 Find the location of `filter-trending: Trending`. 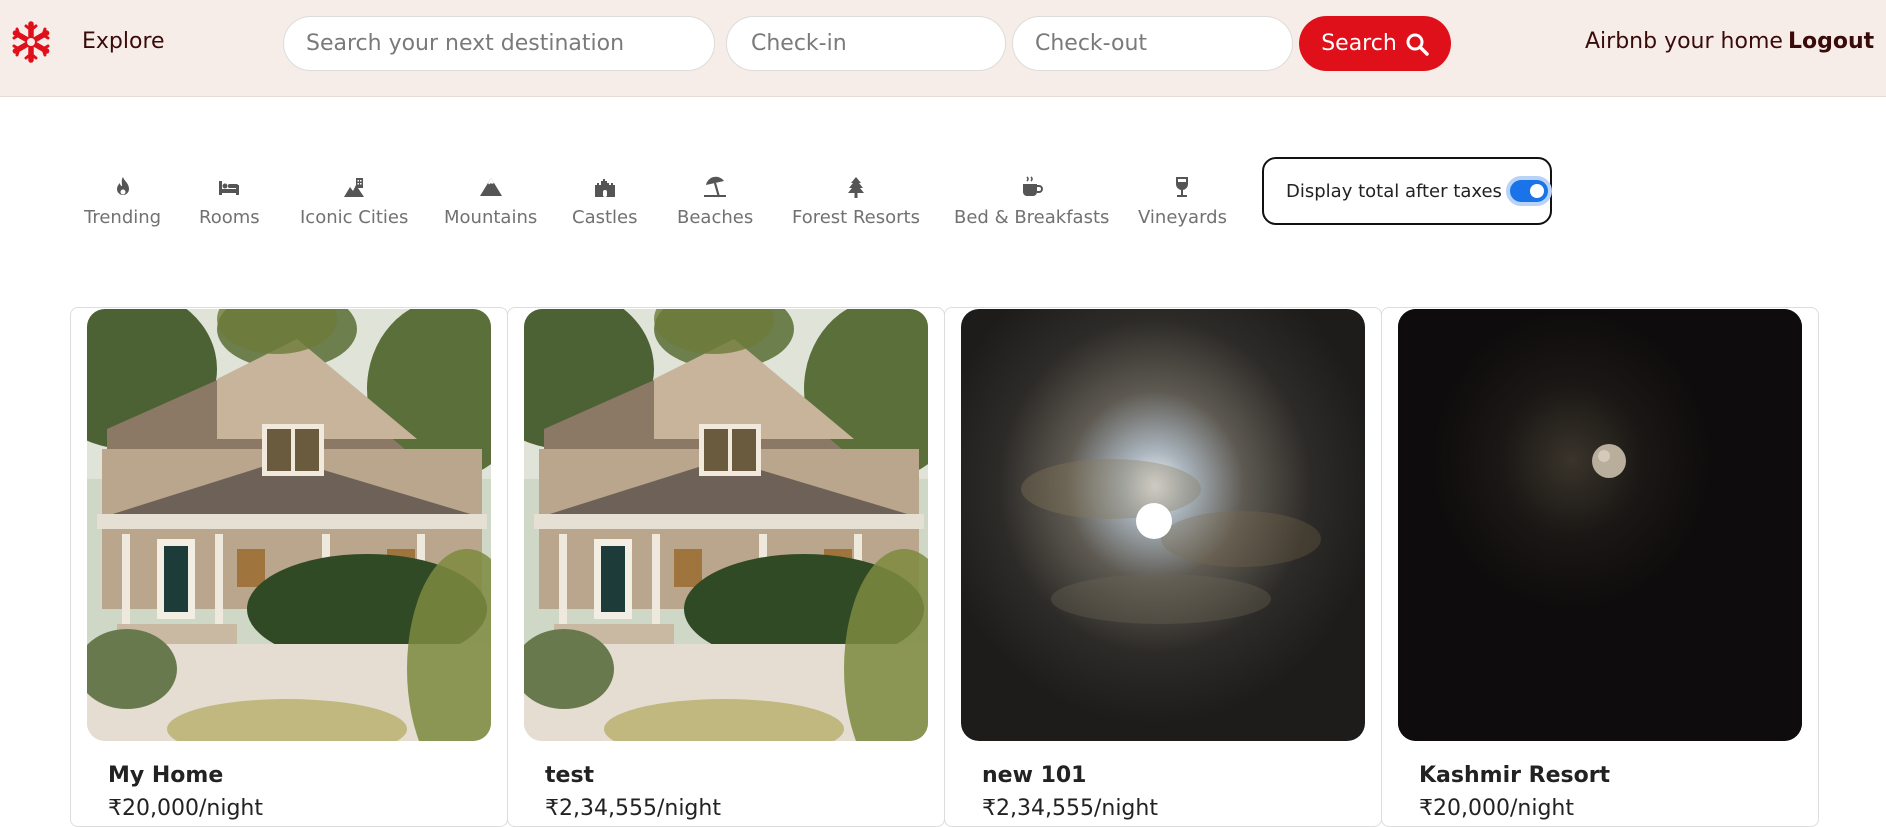

filter-trending: Trending is located at coordinates (122, 205).